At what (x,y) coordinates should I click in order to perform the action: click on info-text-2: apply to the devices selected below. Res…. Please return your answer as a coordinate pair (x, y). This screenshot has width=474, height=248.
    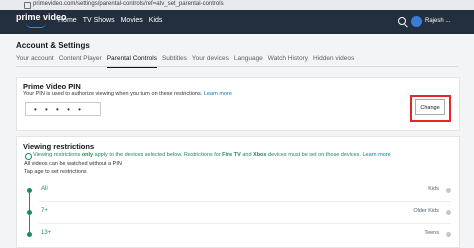
    Looking at the image, I should click on (158, 155).